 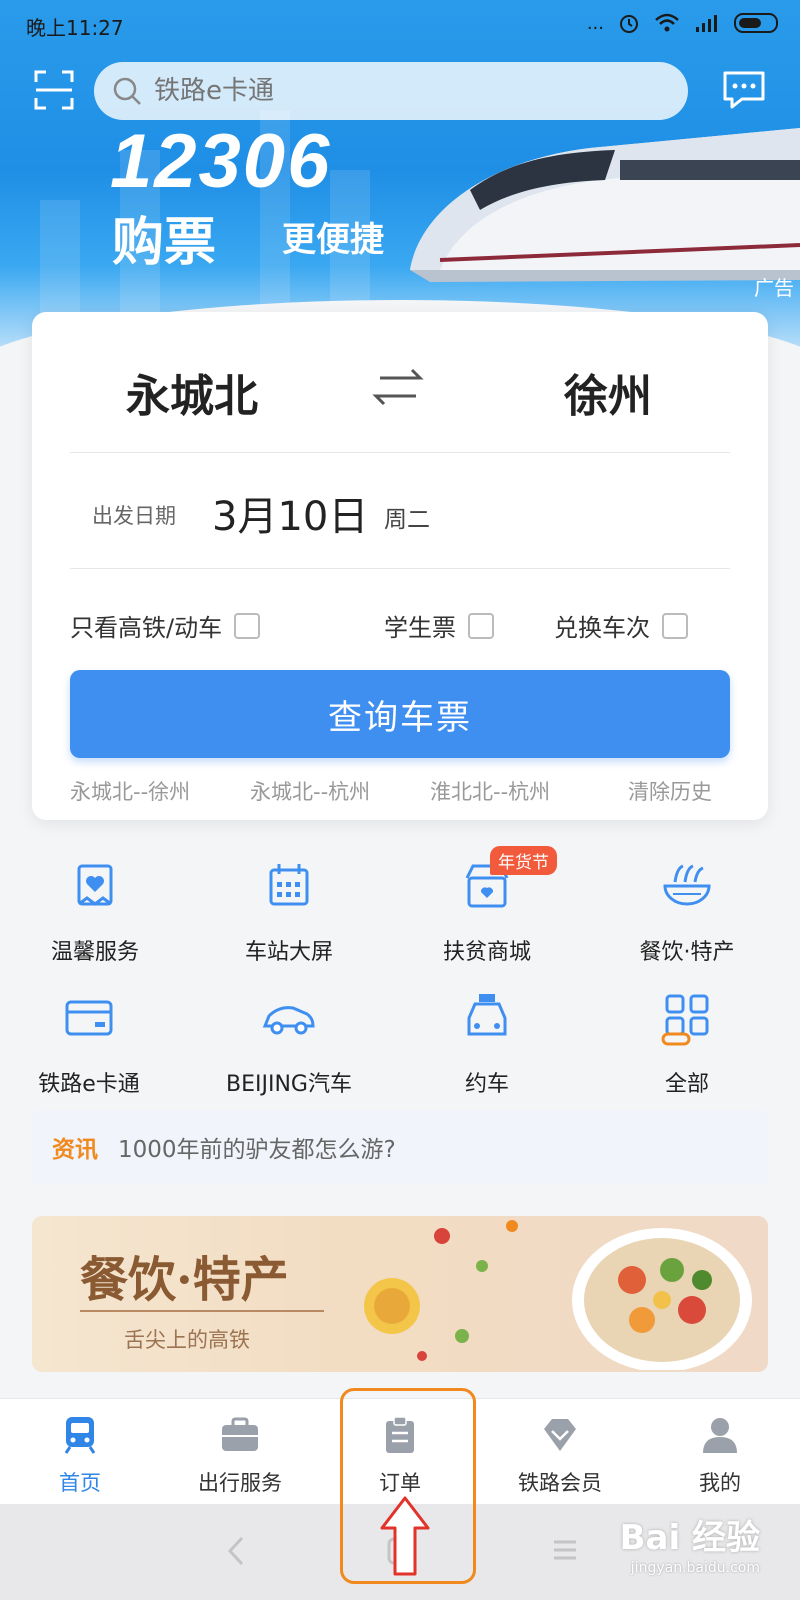 What do you see at coordinates (670, 791) in the screenshot?
I see `clear-history-button: 清除历史` at bounding box center [670, 791].